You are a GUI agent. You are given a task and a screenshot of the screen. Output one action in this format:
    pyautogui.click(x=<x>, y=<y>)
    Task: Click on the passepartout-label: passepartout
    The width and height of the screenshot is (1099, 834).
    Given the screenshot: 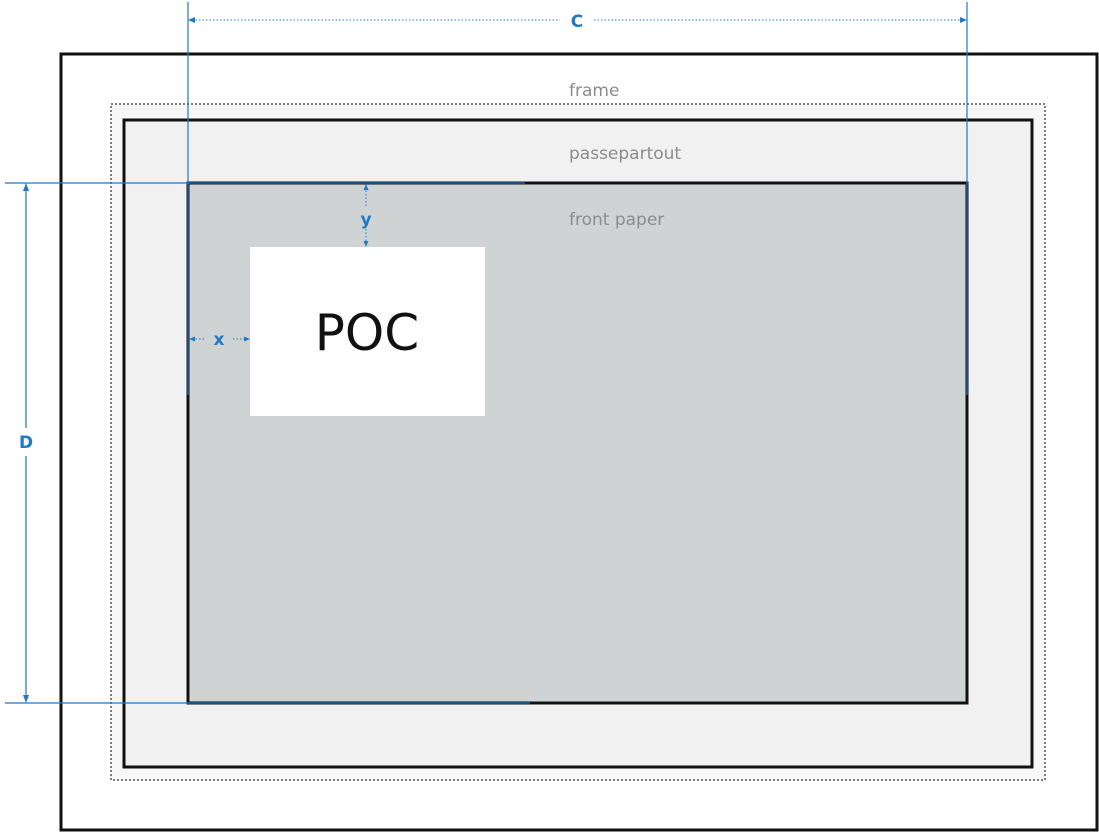 What is the action you would take?
    pyautogui.click(x=625, y=154)
    